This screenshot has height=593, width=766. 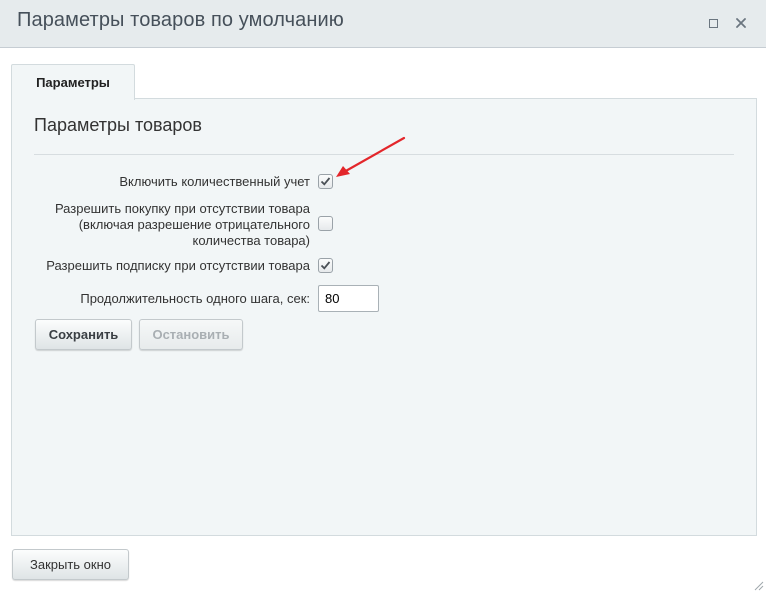 What do you see at coordinates (194, 224) in the screenshot?
I see `allow-purchase-label-line2: (включая разрешение отрицательного` at bounding box center [194, 224].